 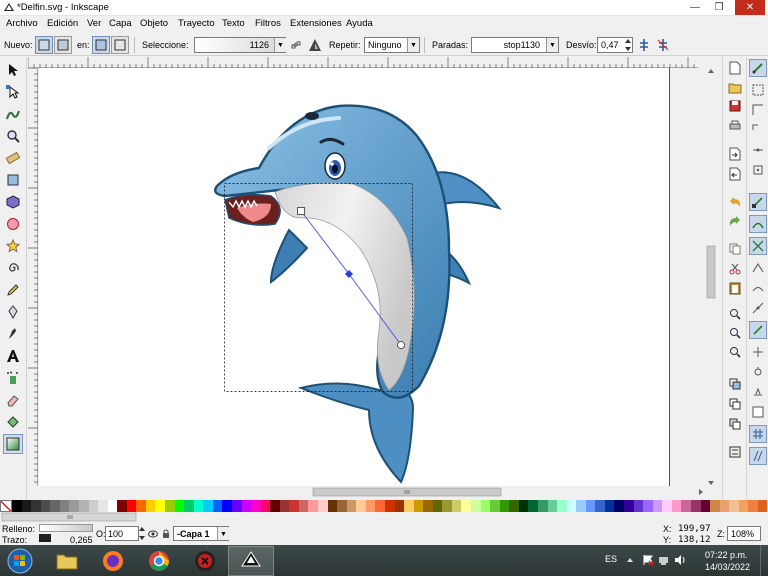 I want to click on selector-tool, so click(x=13, y=70).